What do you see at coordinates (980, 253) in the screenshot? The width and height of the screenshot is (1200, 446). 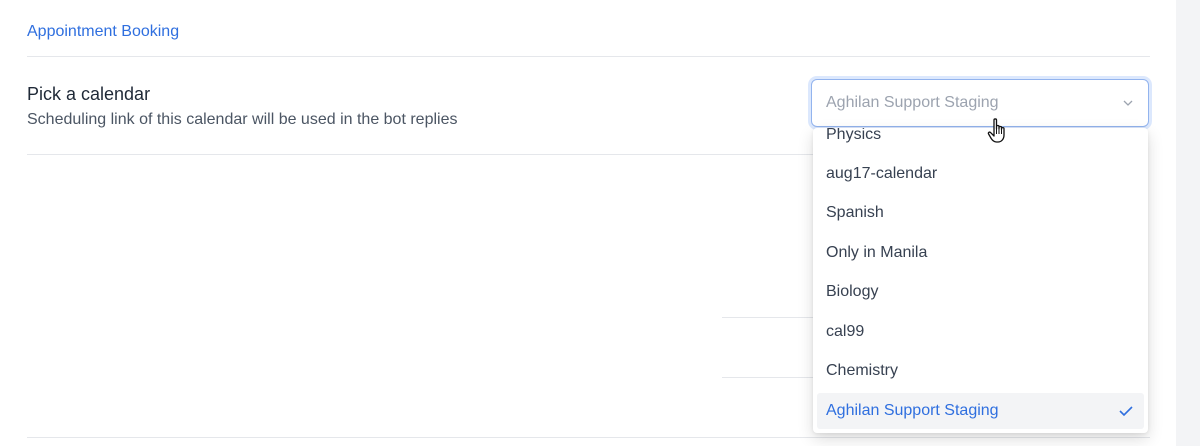 I see `dropdown-option: Only in Manila` at bounding box center [980, 253].